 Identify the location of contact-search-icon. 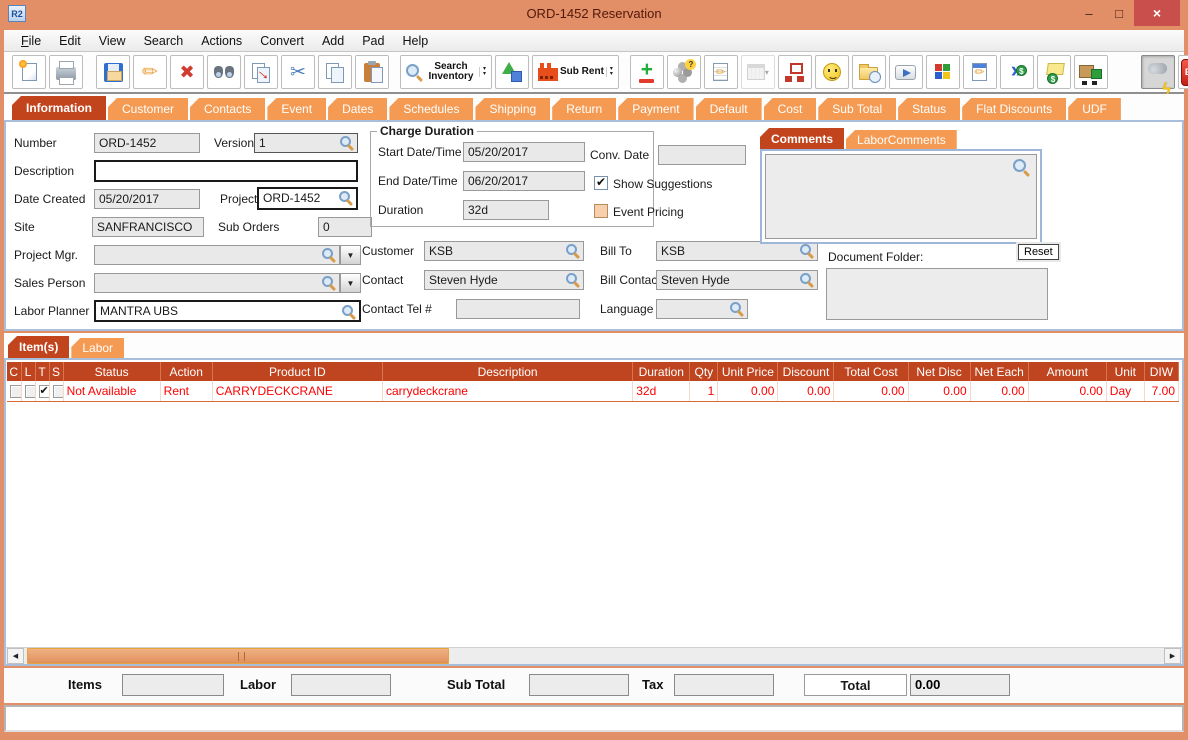
(573, 280).